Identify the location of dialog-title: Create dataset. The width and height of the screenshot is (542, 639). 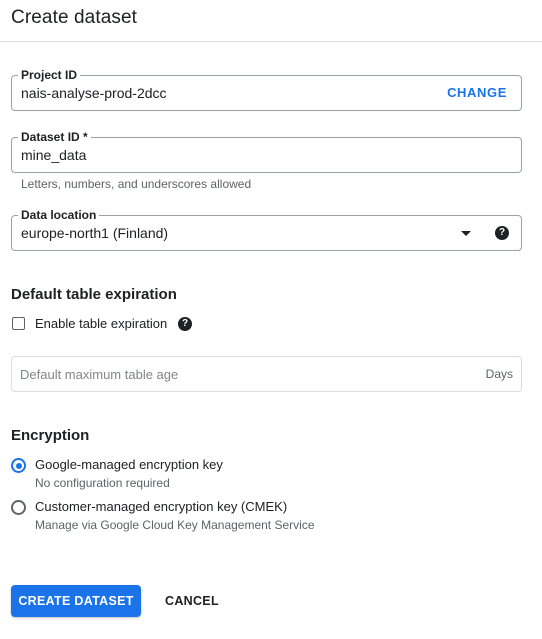
(74, 17).